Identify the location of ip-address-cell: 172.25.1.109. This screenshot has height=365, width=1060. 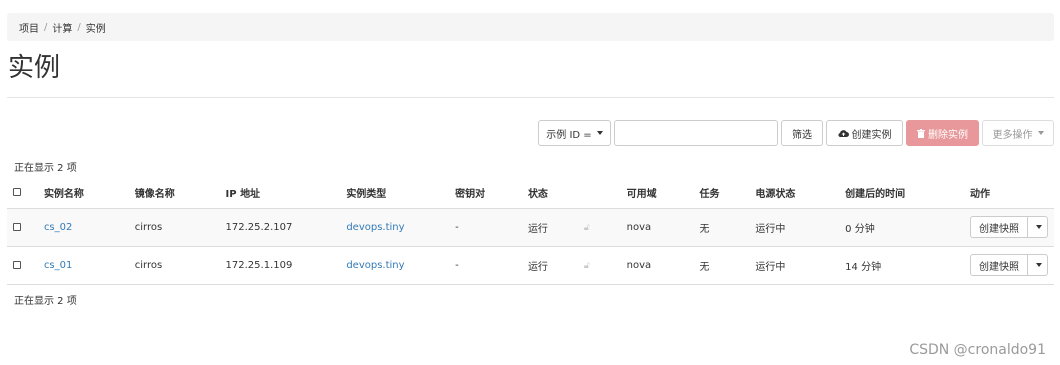
(280, 265).